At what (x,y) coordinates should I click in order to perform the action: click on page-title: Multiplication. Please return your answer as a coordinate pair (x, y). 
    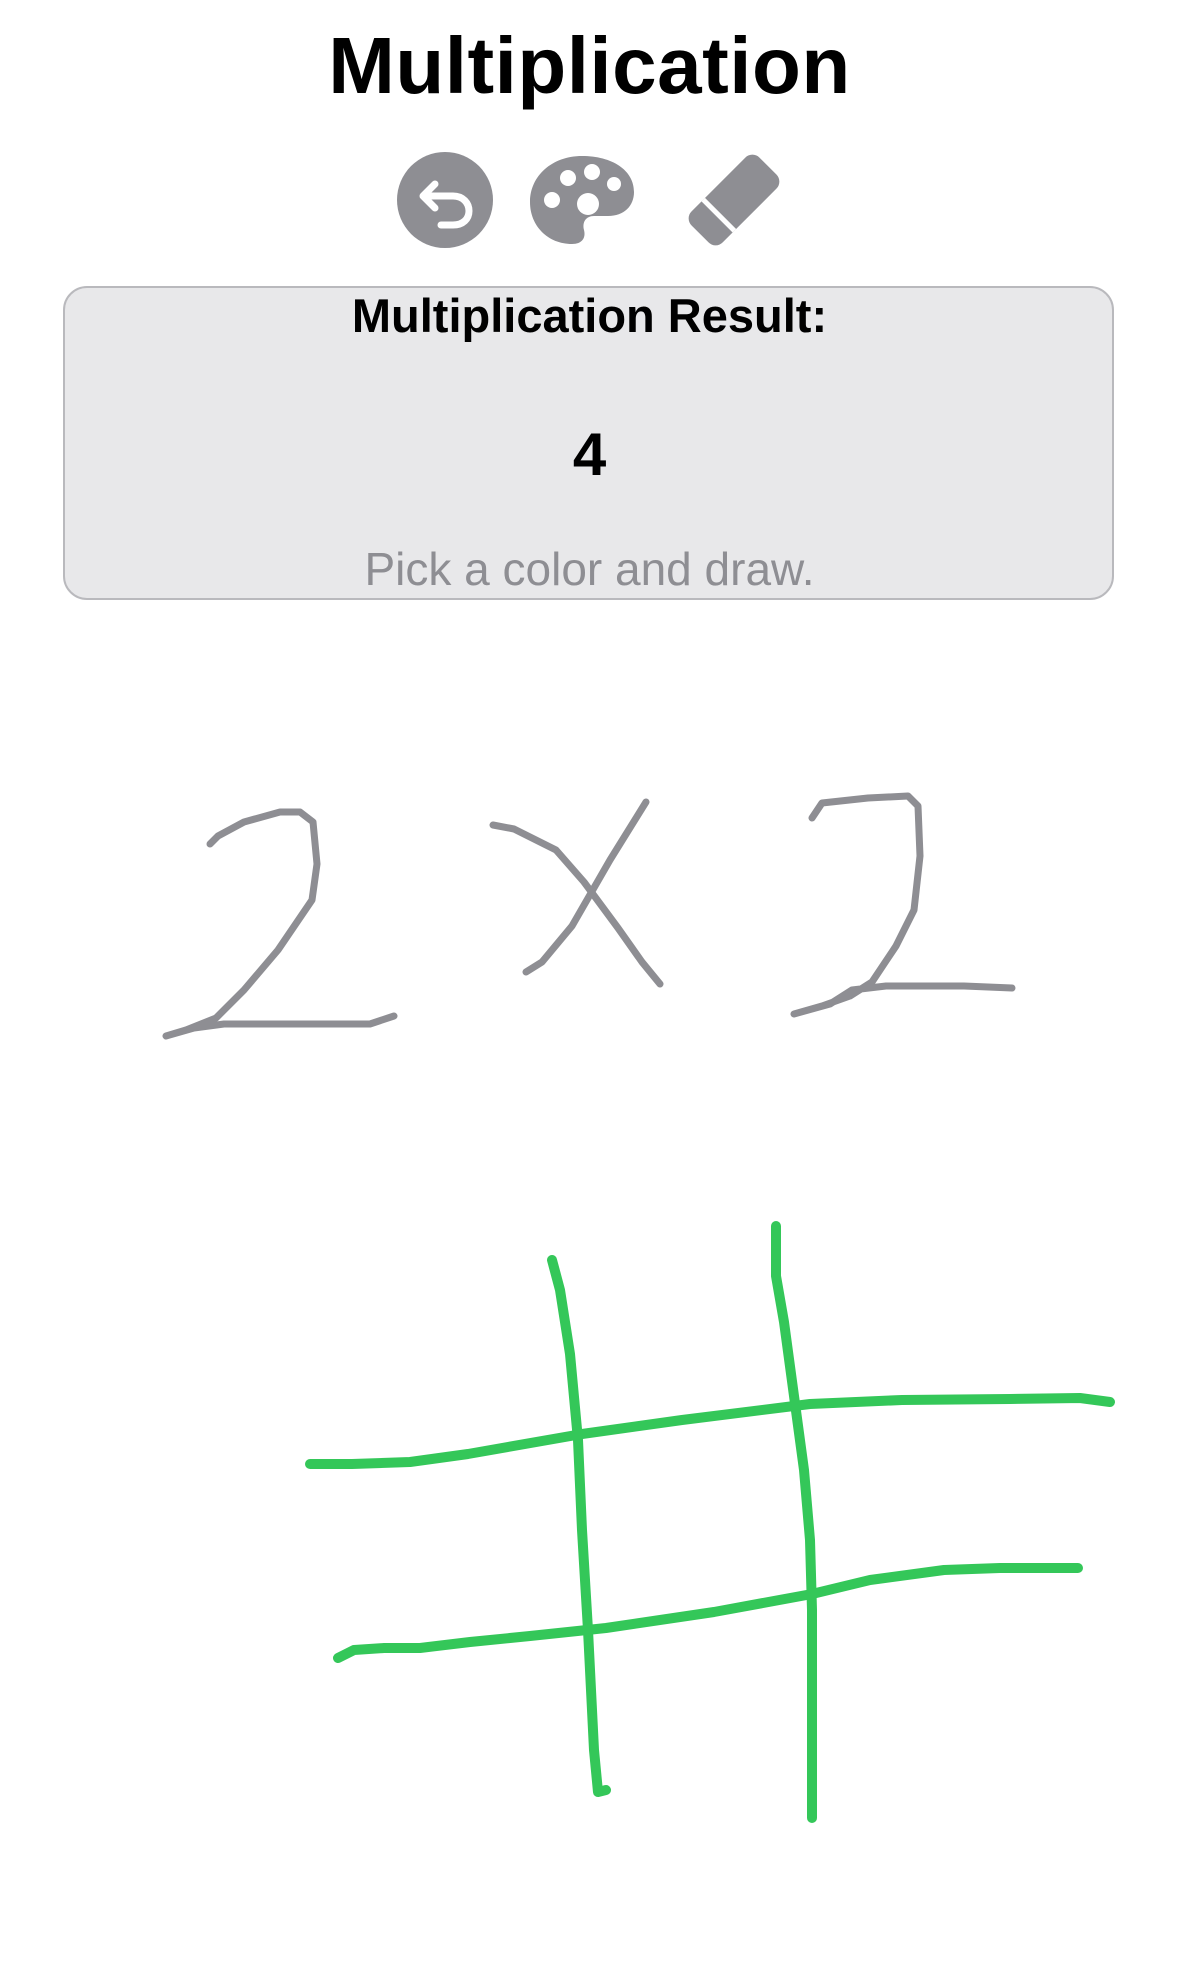
    Looking at the image, I should click on (589, 65).